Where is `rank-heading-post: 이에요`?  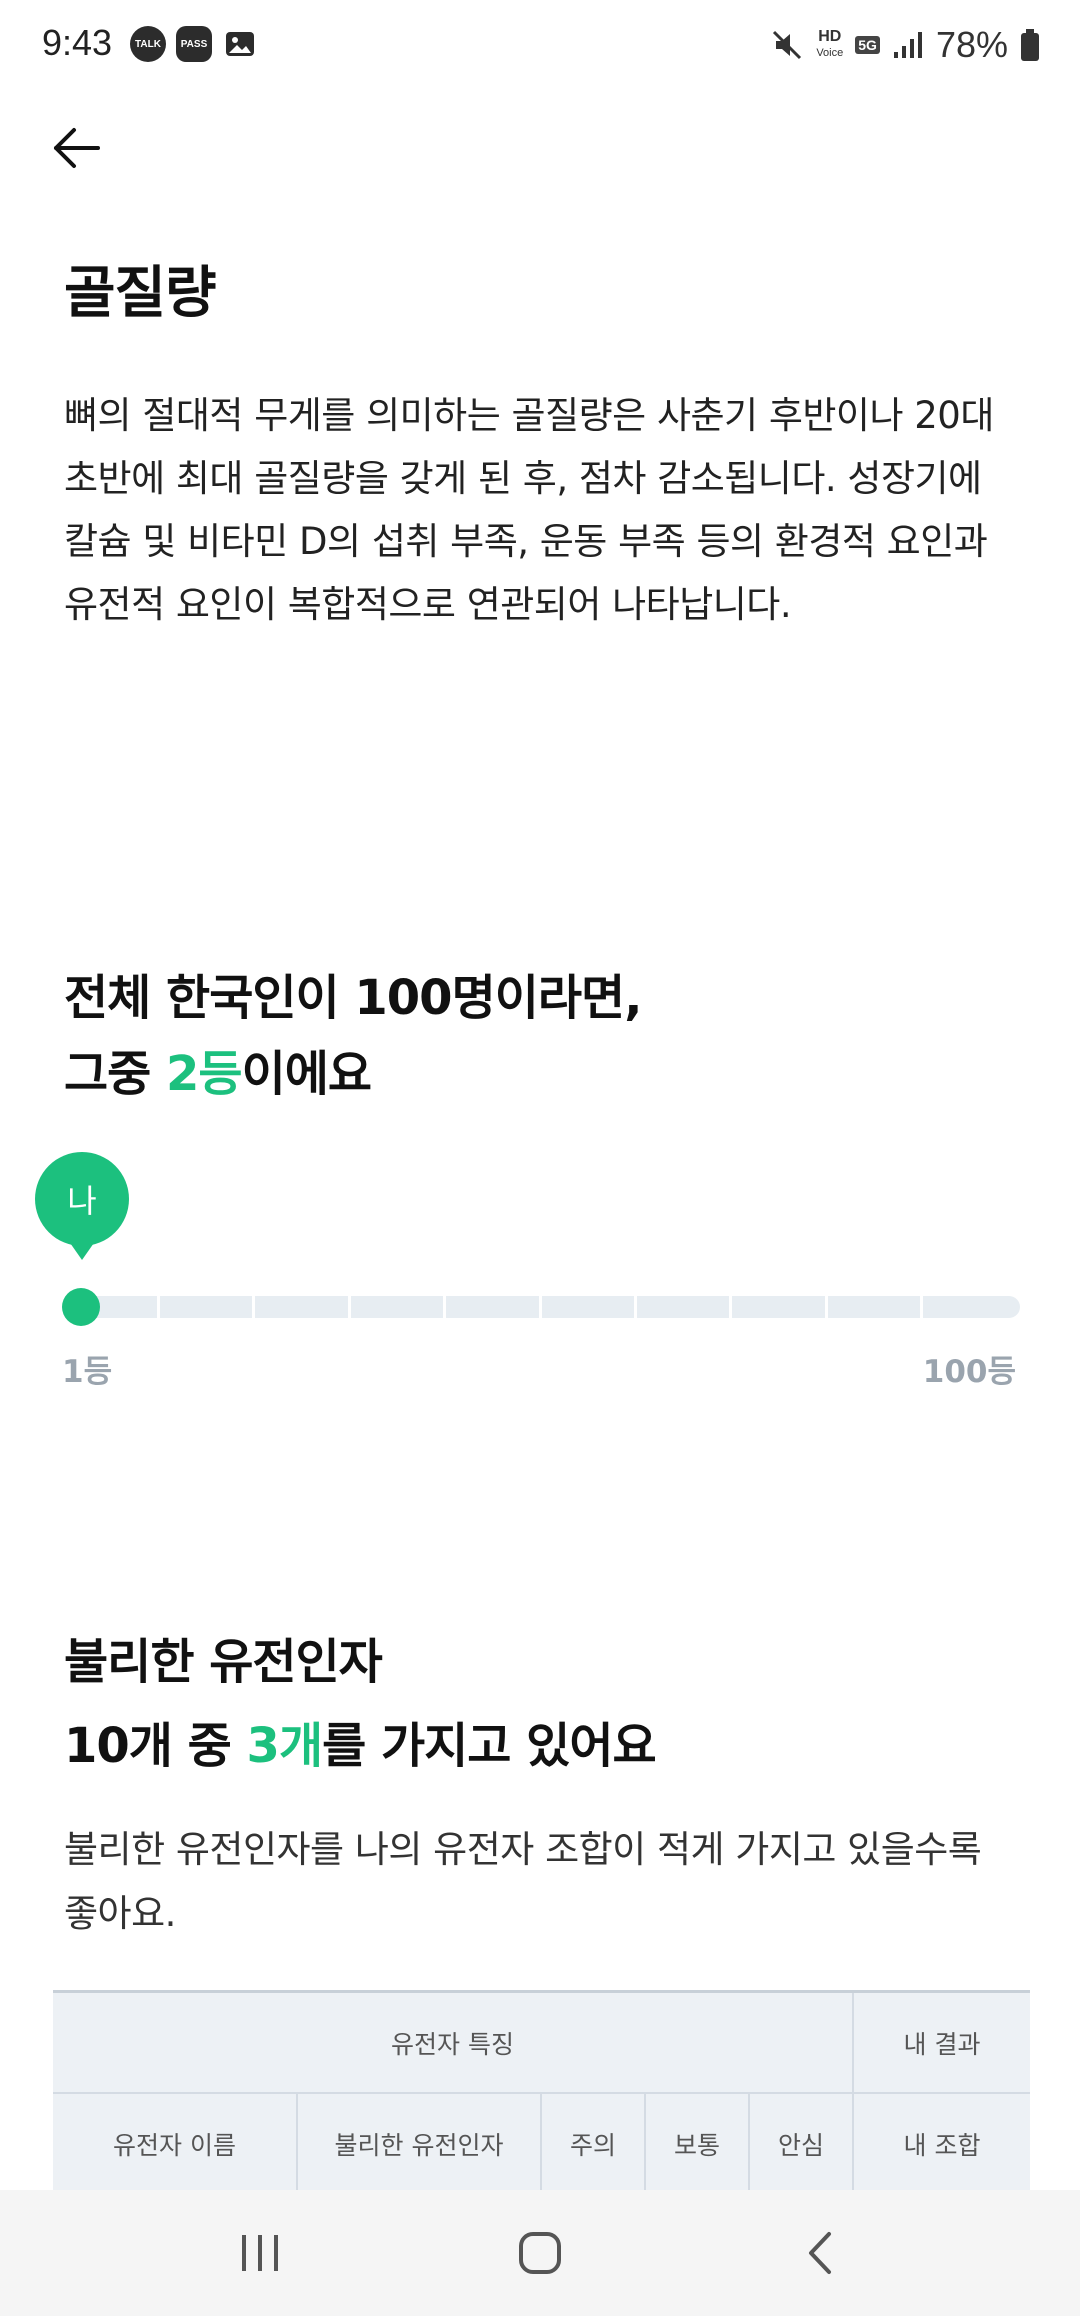
rank-heading-post: 이에요 is located at coordinates (306, 1074).